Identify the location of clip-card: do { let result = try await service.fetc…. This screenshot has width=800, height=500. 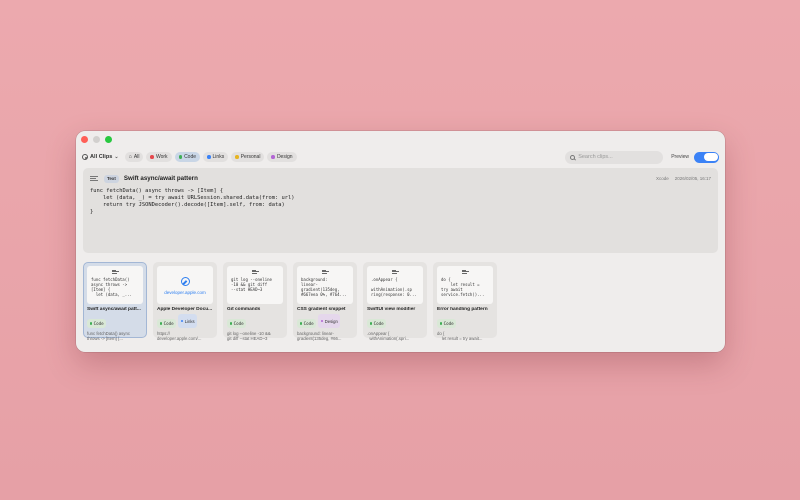
(465, 301).